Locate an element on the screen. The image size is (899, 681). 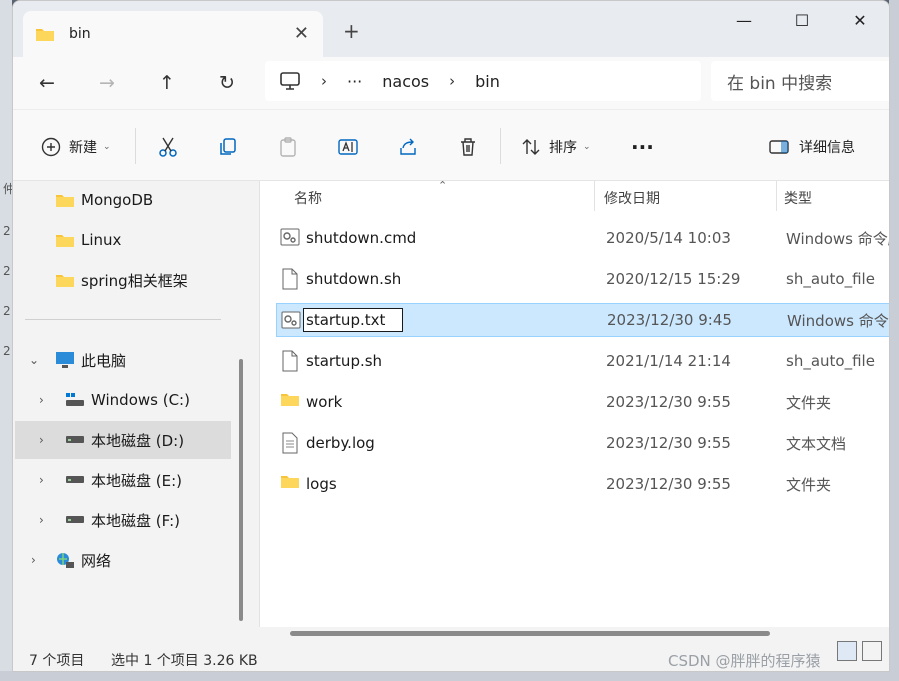
file-row-selected: startup.txt 2023/12/30 9:45 Windows 命令脚本 is located at coordinates (582, 320).